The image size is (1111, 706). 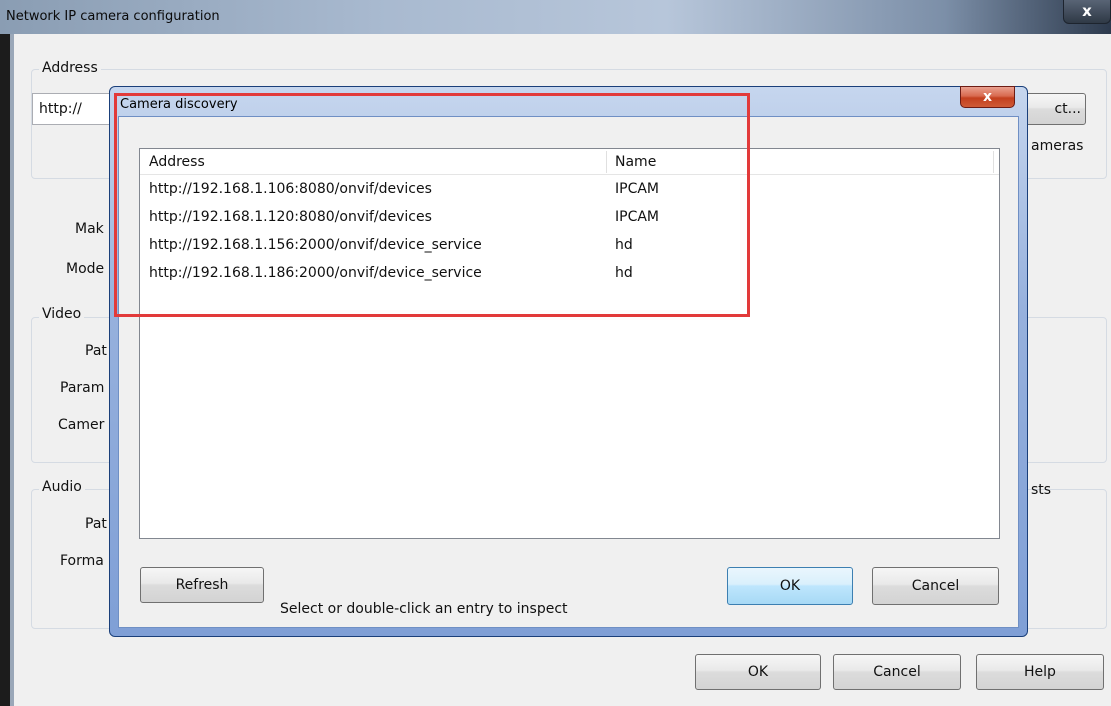 I want to click on outer-cancel-button: Cancel, so click(x=897, y=672).